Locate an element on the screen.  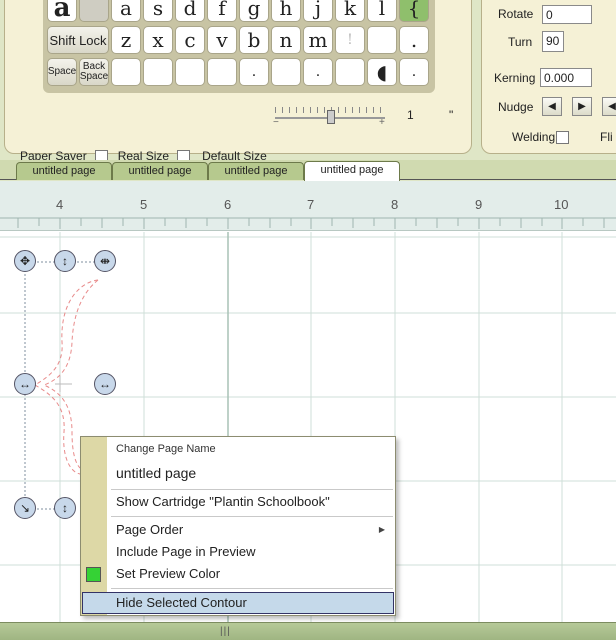
key-label: k is located at coordinates (350, 10).